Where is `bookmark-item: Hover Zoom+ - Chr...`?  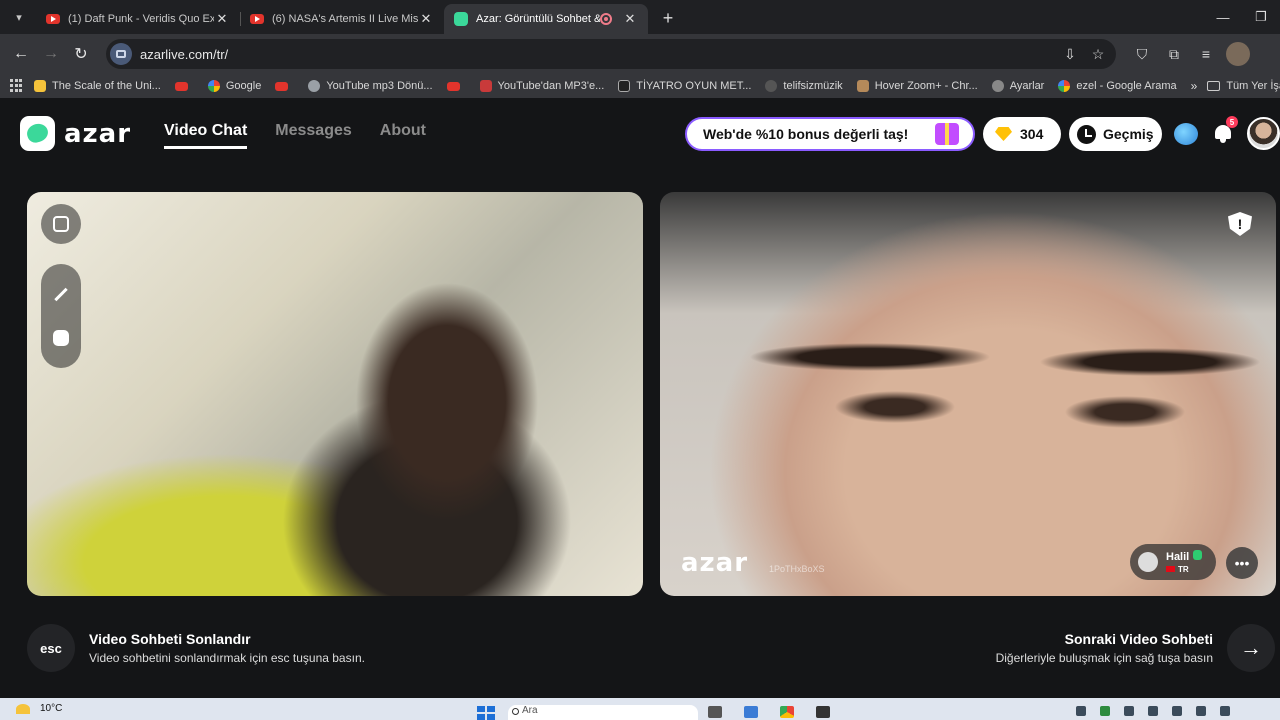 bookmark-item: Hover Zoom+ - Chr... is located at coordinates (917, 86).